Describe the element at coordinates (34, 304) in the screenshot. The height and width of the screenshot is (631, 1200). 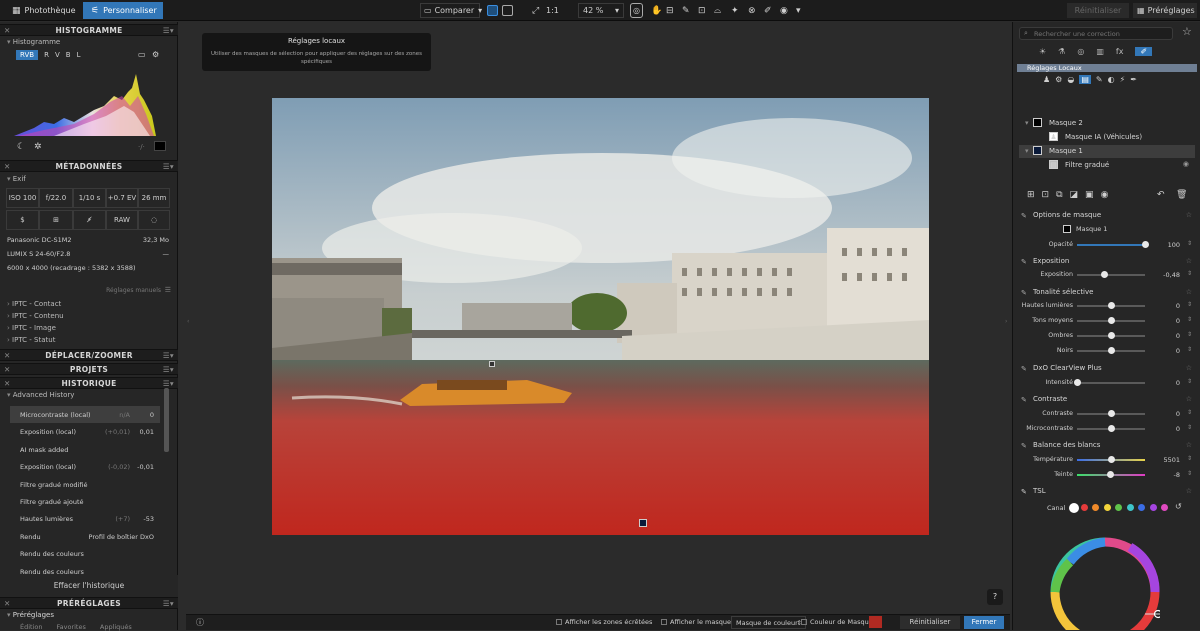
I see `iptc-contact: › IPTC - Contact` at that location.